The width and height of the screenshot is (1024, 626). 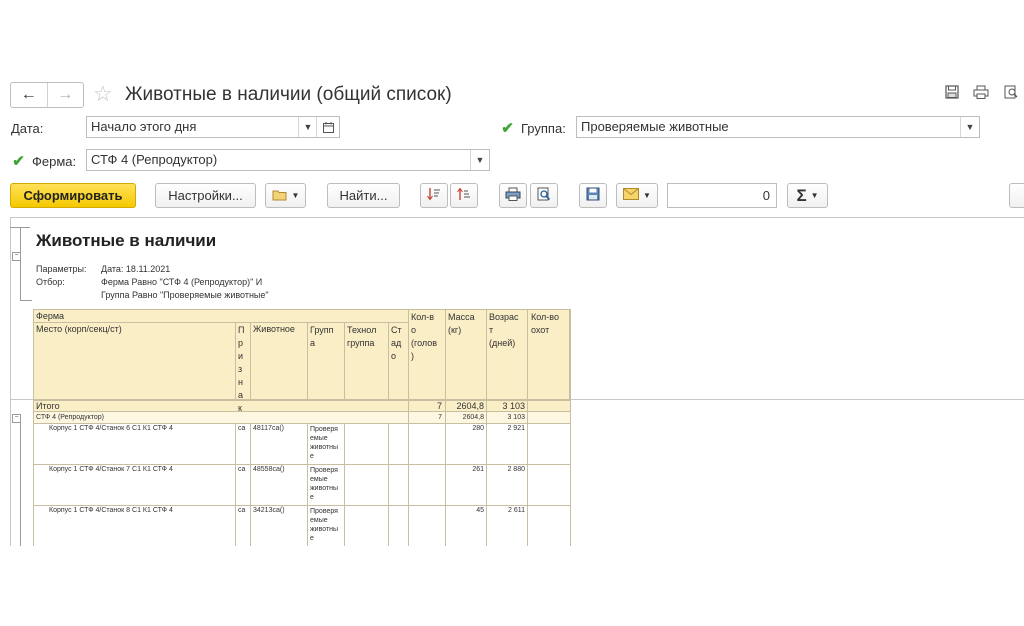 I want to click on sum-mode-button: Σ ▼, so click(x=807, y=195).